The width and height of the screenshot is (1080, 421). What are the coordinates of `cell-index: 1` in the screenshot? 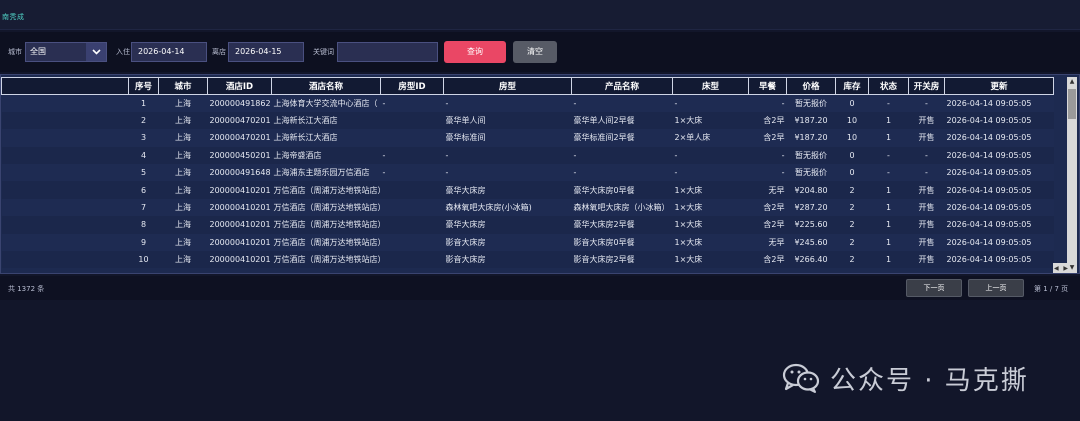 It's located at (143, 103).